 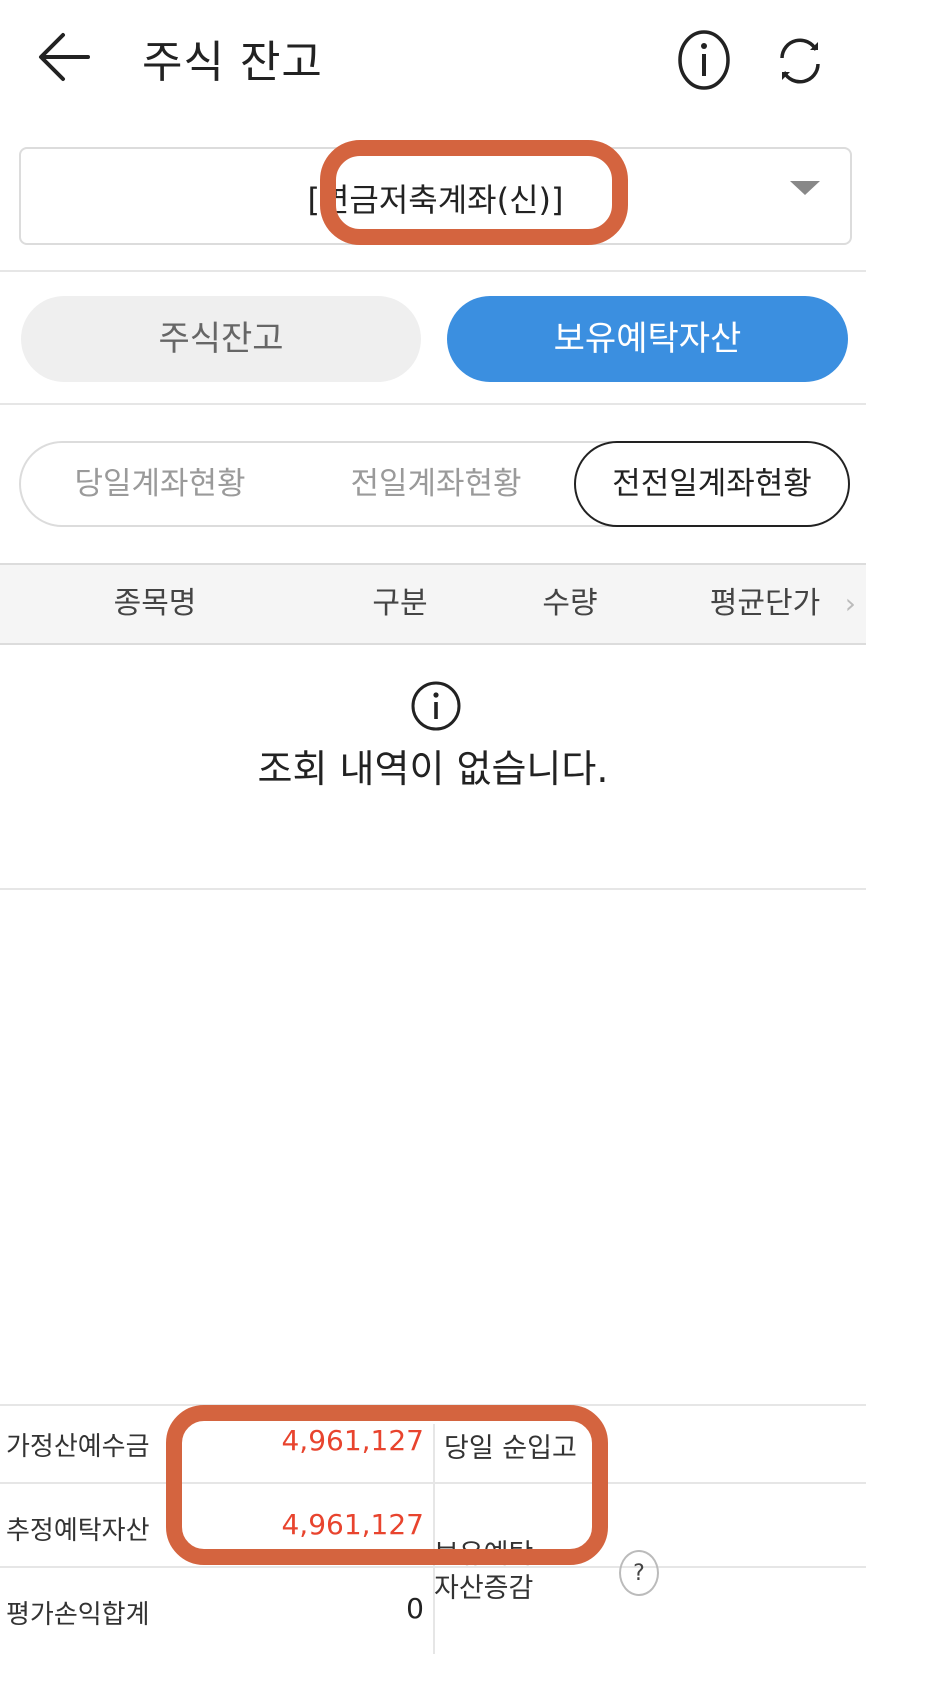 What do you see at coordinates (639, 1573) in the screenshot?
I see `help-button: ?` at bounding box center [639, 1573].